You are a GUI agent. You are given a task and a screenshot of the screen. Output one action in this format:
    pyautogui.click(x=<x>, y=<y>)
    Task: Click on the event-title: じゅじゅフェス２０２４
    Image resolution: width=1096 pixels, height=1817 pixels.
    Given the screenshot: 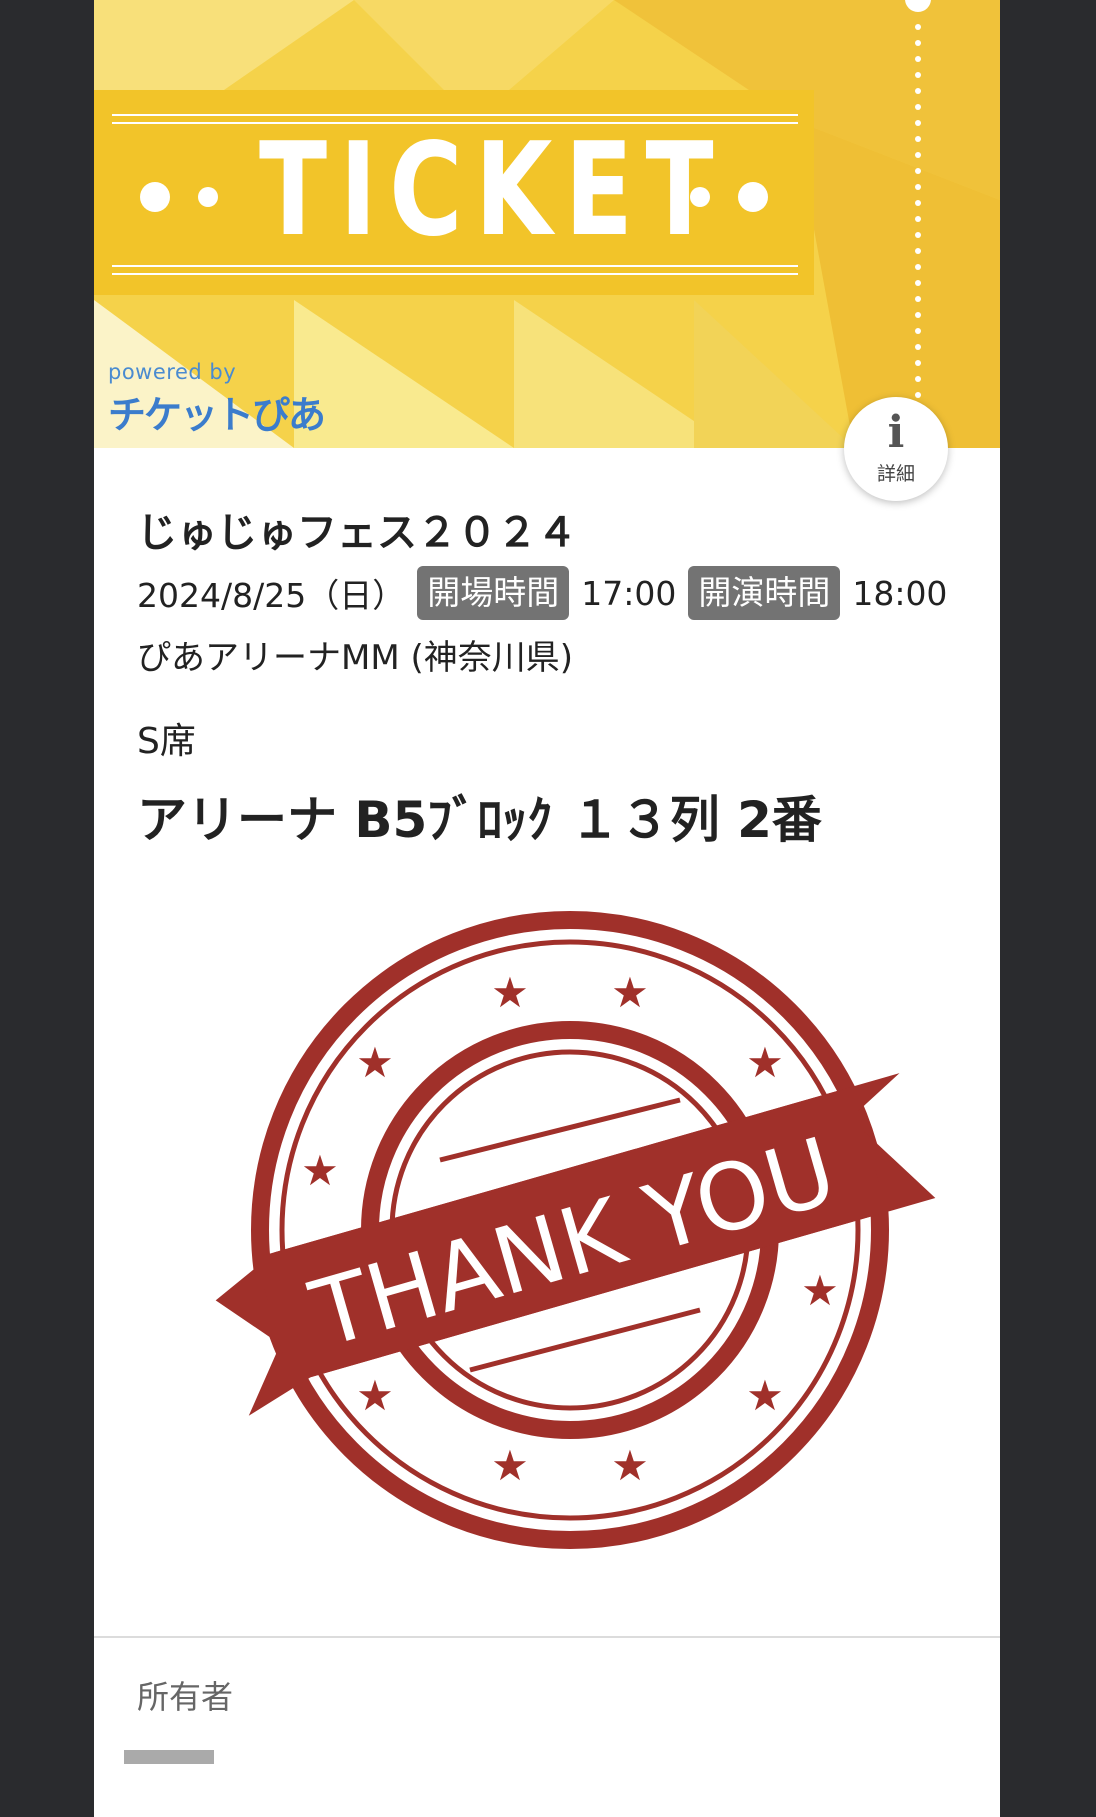 What is the action you would take?
    pyautogui.click(x=357, y=533)
    